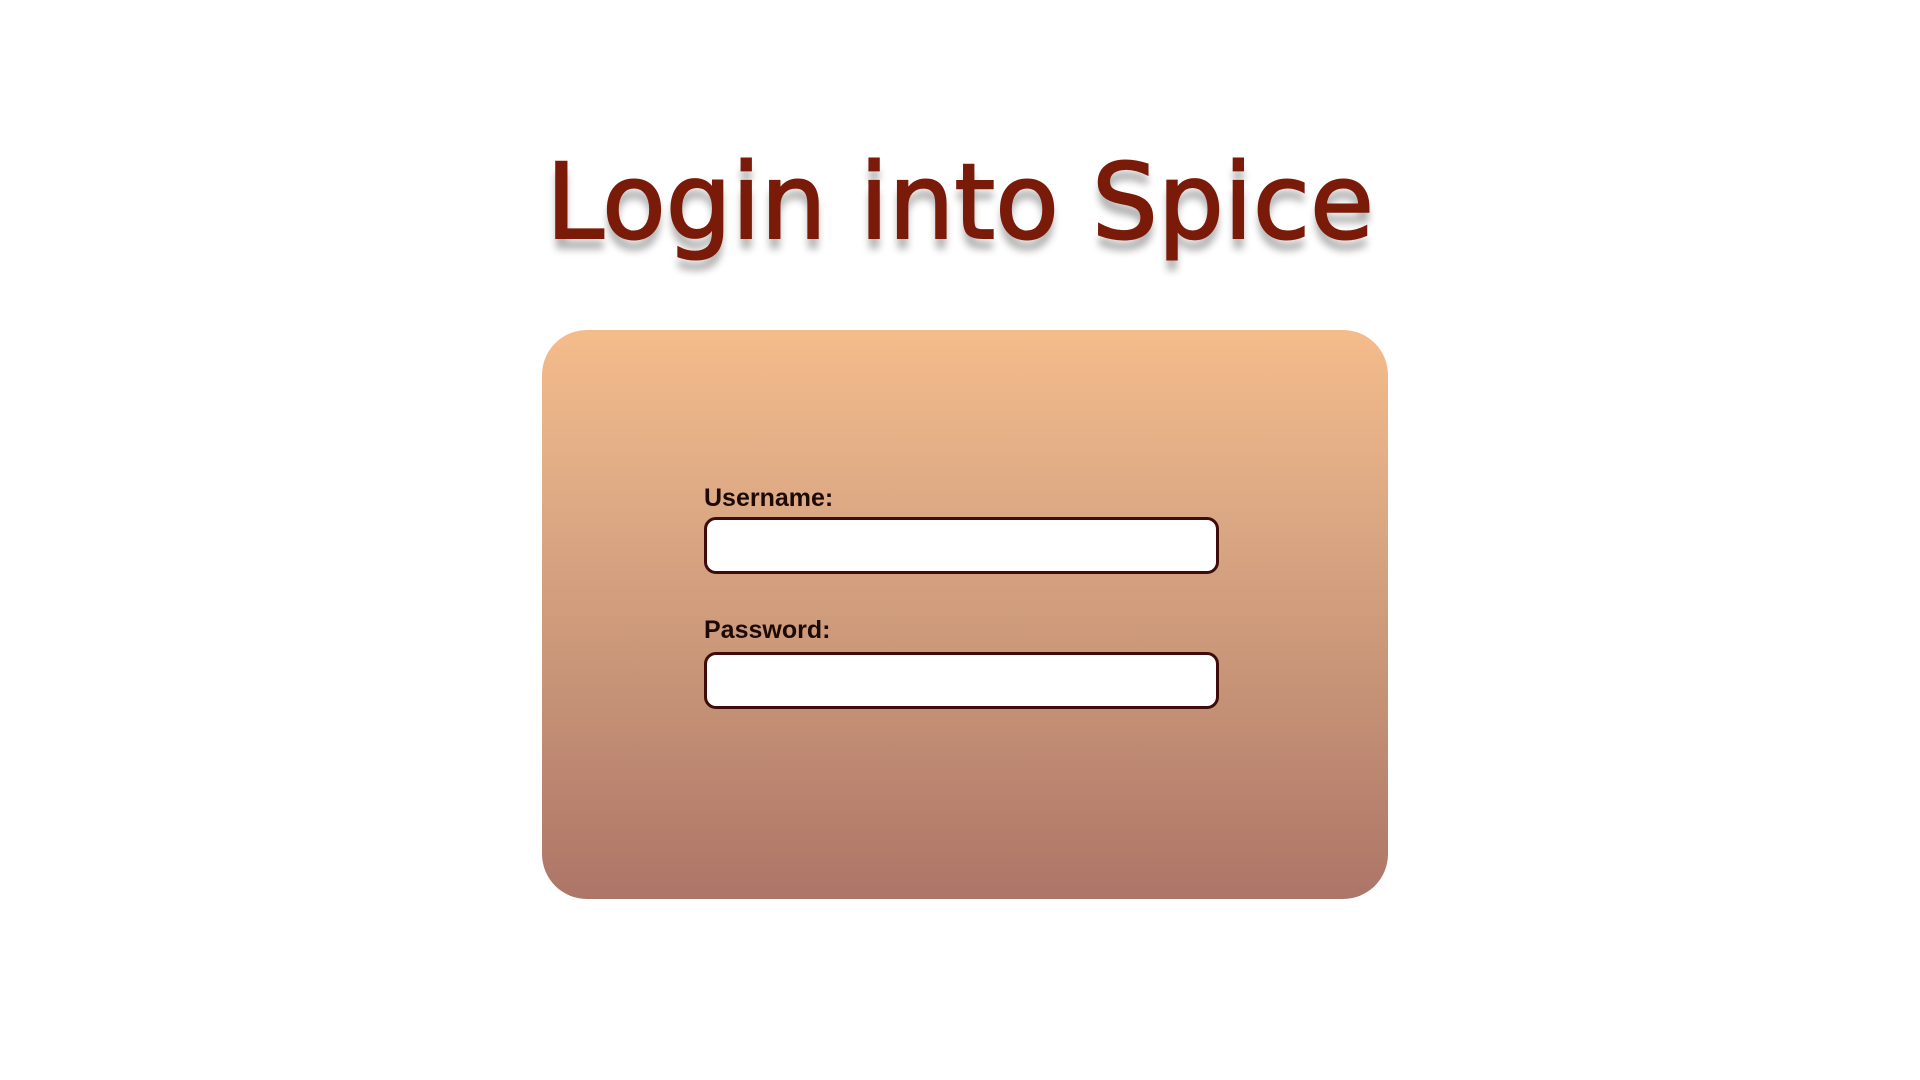 The height and width of the screenshot is (1080, 1920). Describe the element at coordinates (960, 202) in the screenshot. I see `page-title: Login into Spice` at that location.